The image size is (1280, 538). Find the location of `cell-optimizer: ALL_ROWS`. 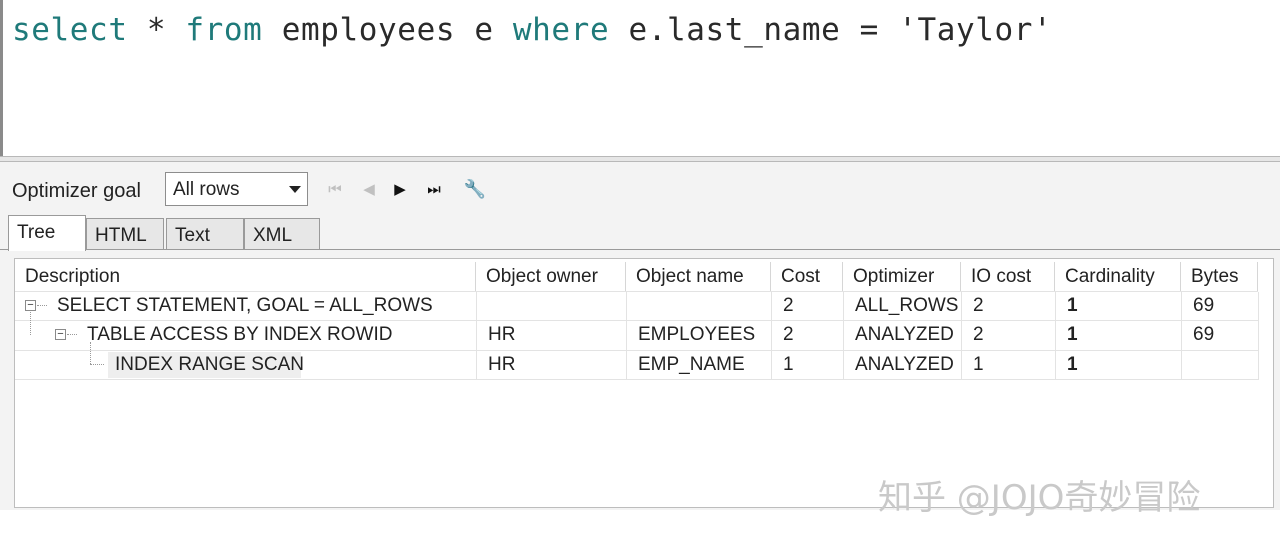

cell-optimizer: ALL_ROWS is located at coordinates (907, 305).